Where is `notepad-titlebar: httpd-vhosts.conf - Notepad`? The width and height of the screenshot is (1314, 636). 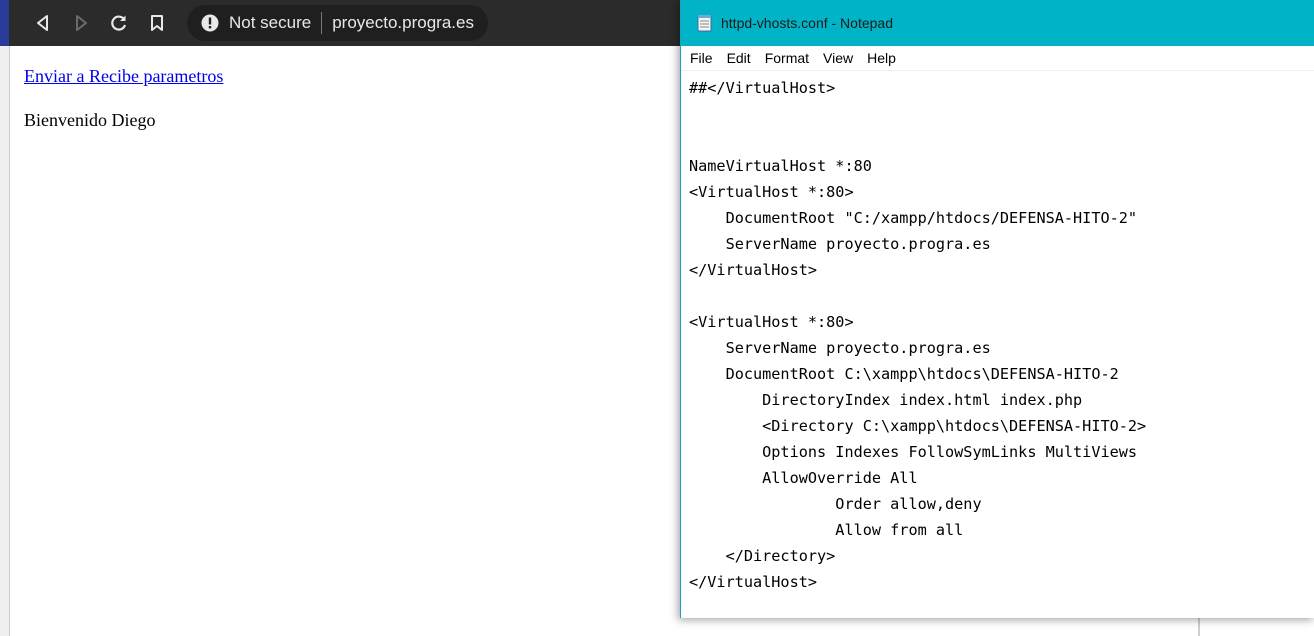
notepad-titlebar: httpd-vhosts.conf - Notepad is located at coordinates (997, 23).